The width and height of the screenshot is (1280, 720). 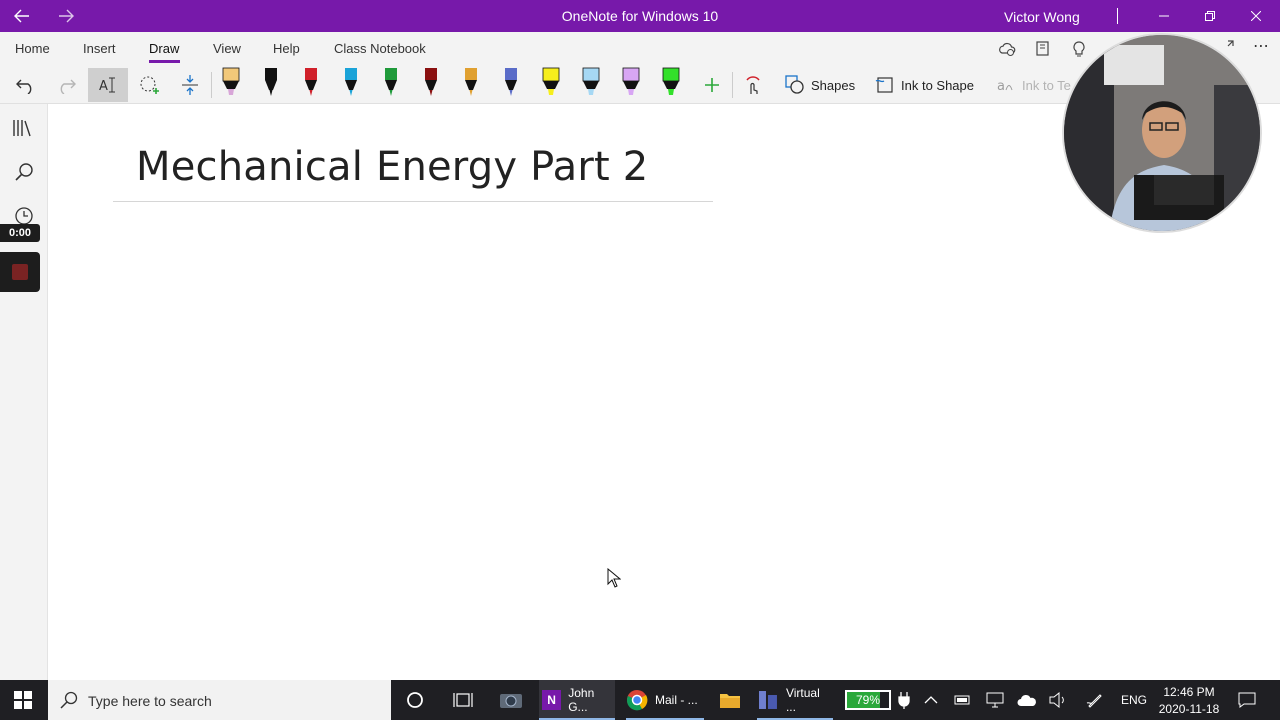 I want to click on clock-date: 2020-11-18, so click(x=1189, y=709).